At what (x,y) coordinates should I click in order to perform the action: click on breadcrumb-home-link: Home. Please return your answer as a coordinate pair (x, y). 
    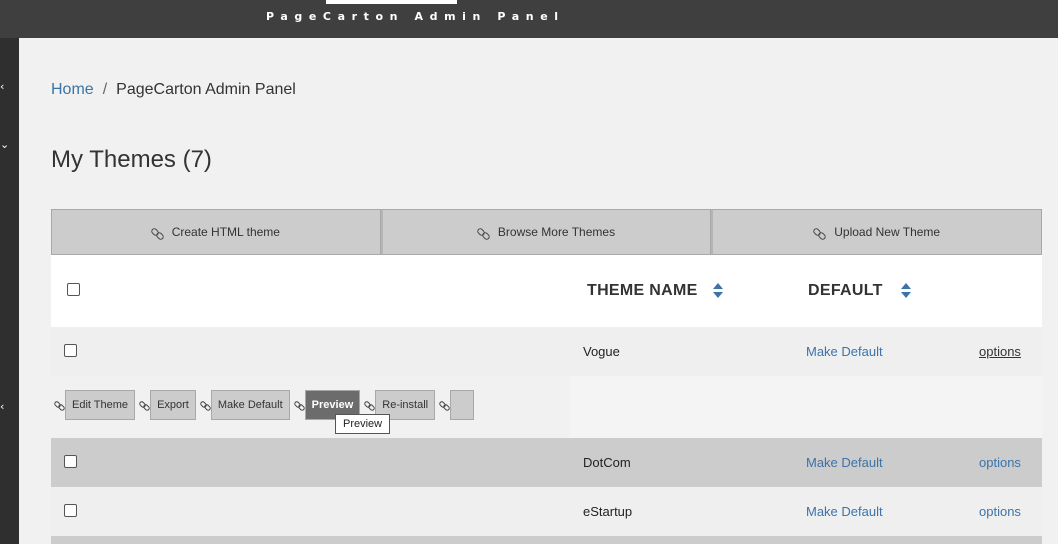
    Looking at the image, I should click on (72, 89).